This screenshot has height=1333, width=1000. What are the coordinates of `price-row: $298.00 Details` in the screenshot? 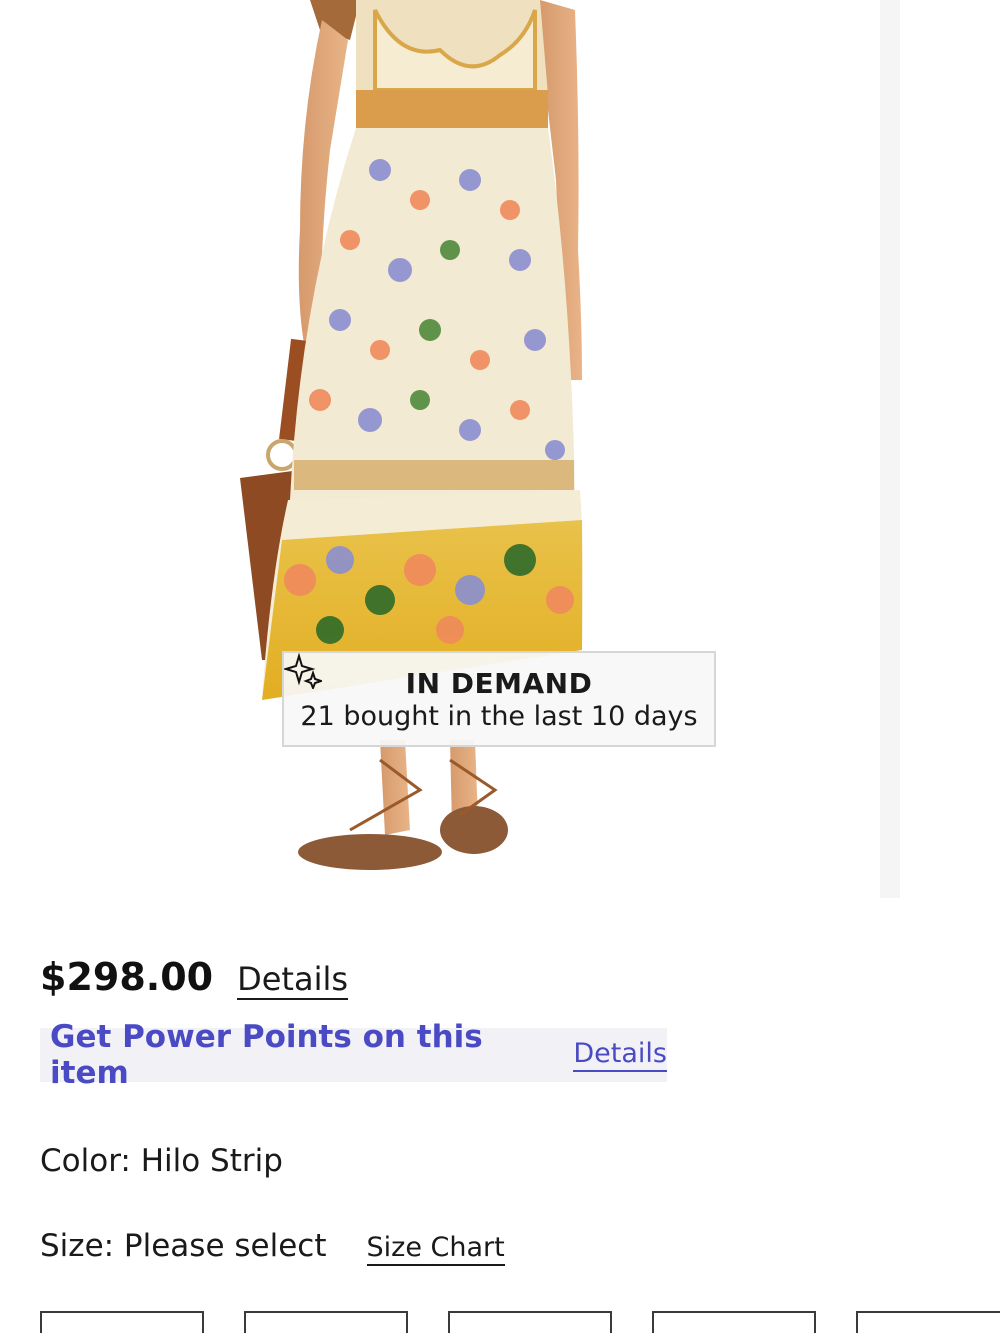 It's located at (194, 977).